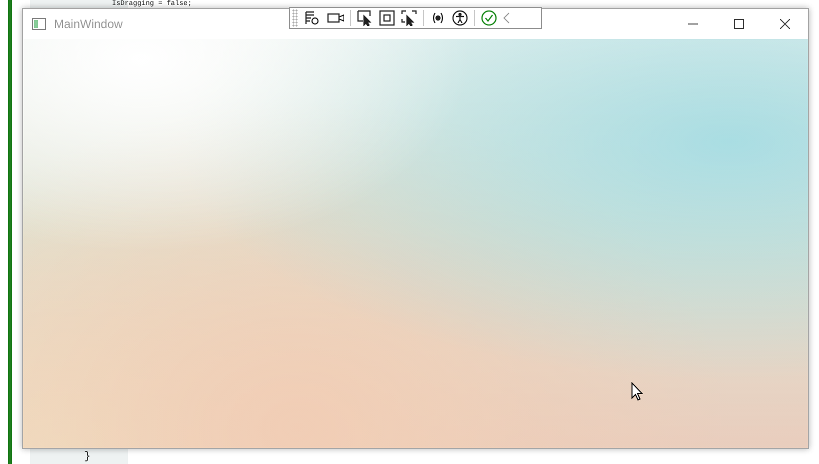 This screenshot has width=819, height=464. What do you see at coordinates (312, 18) in the screenshot?
I see `live-tree-icon` at bounding box center [312, 18].